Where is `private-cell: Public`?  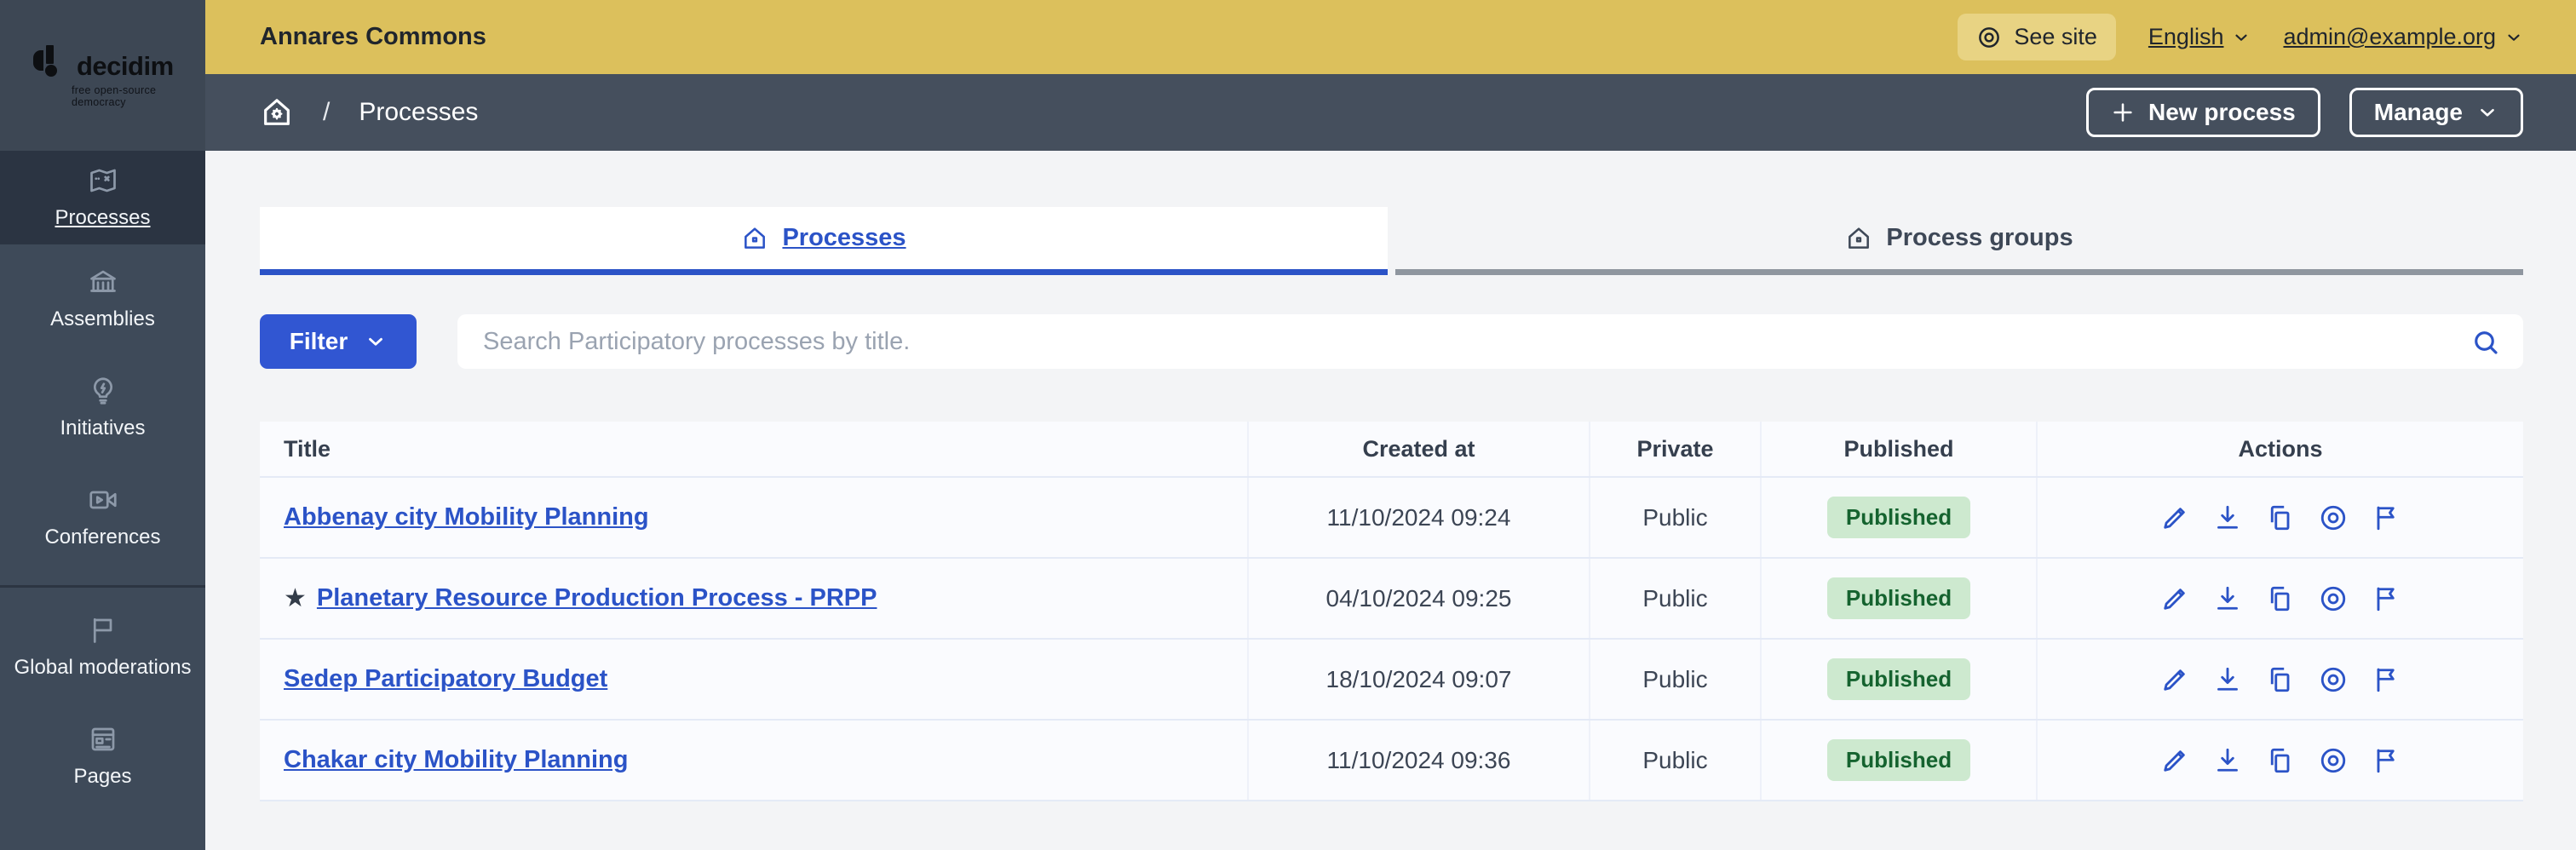 private-cell: Public is located at coordinates (1675, 598).